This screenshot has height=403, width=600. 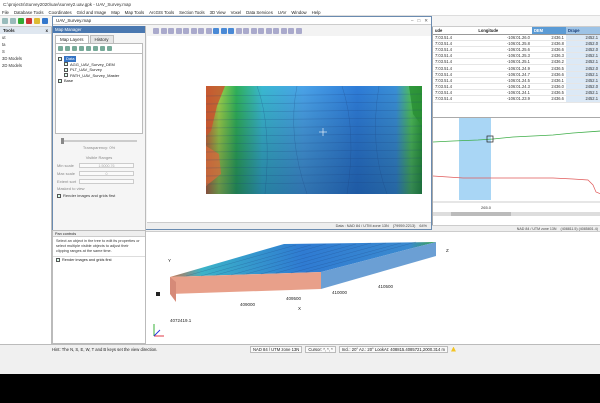 I want to click on col-dem: DEM, so click(x=548, y=31).